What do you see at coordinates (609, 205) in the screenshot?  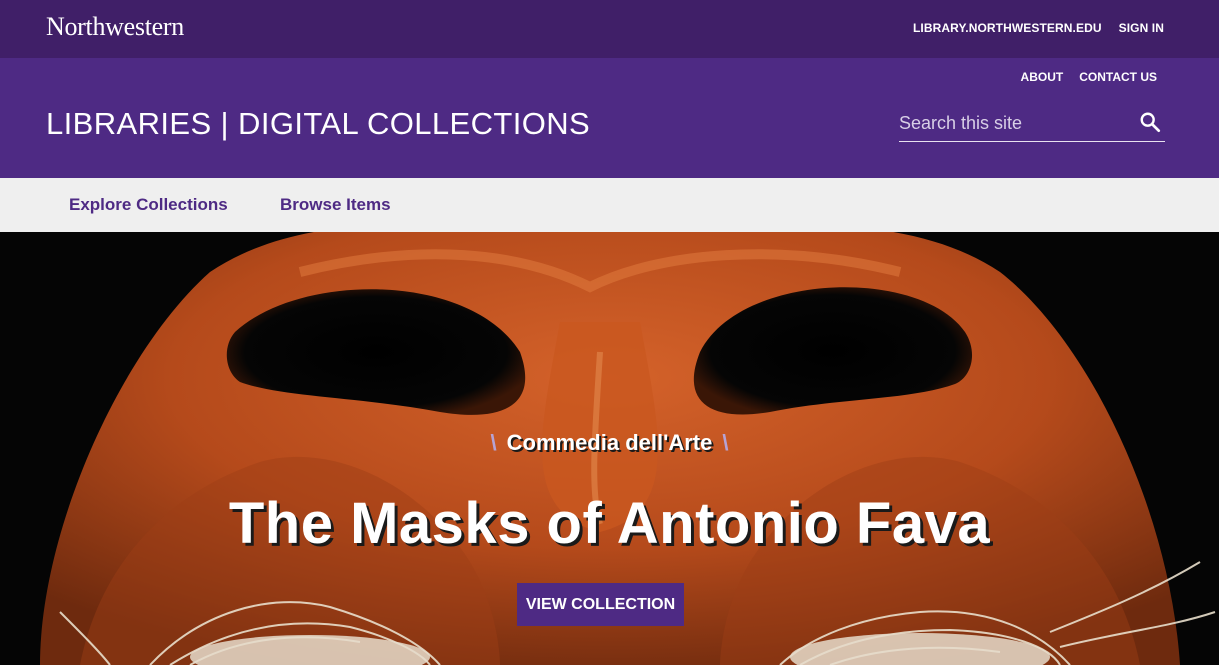 I see `main-nav: Explore Collections Browse Items` at bounding box center [609, 205].